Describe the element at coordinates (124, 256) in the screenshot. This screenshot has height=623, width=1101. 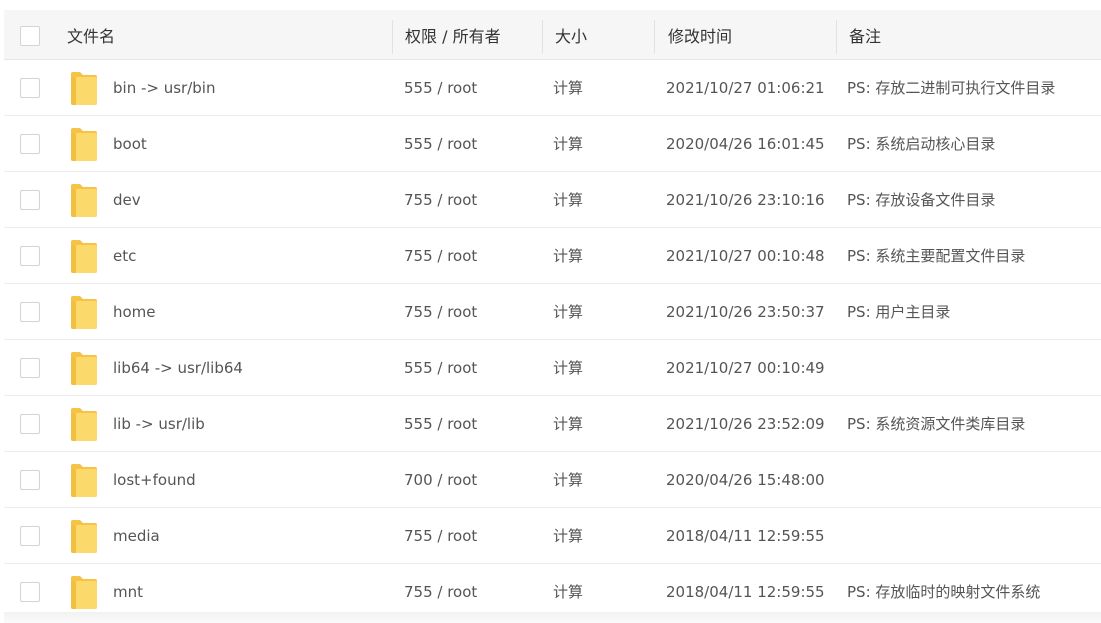
I see `file-name: etc` at that location.